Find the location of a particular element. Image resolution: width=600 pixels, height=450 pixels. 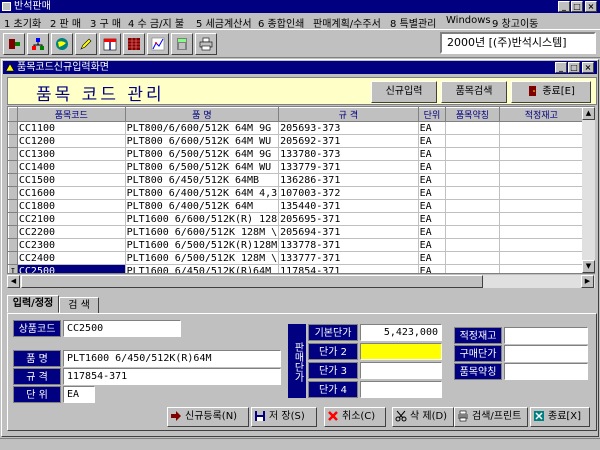

cell-spec: 133779-371 is located at coordinates (348, 167).